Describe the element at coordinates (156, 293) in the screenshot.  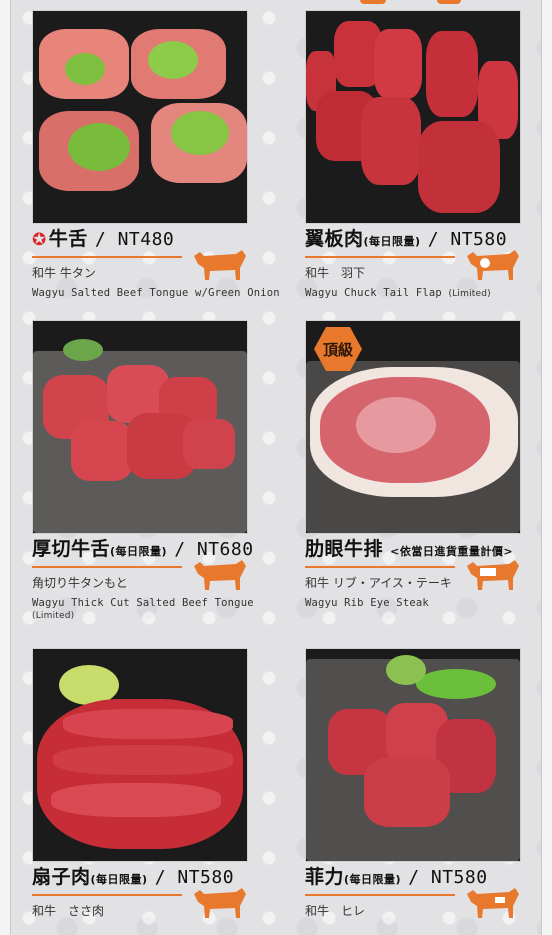
I see `item-english-name: Wagyu Salted Beef Tongue w/Green Onion` at that location.